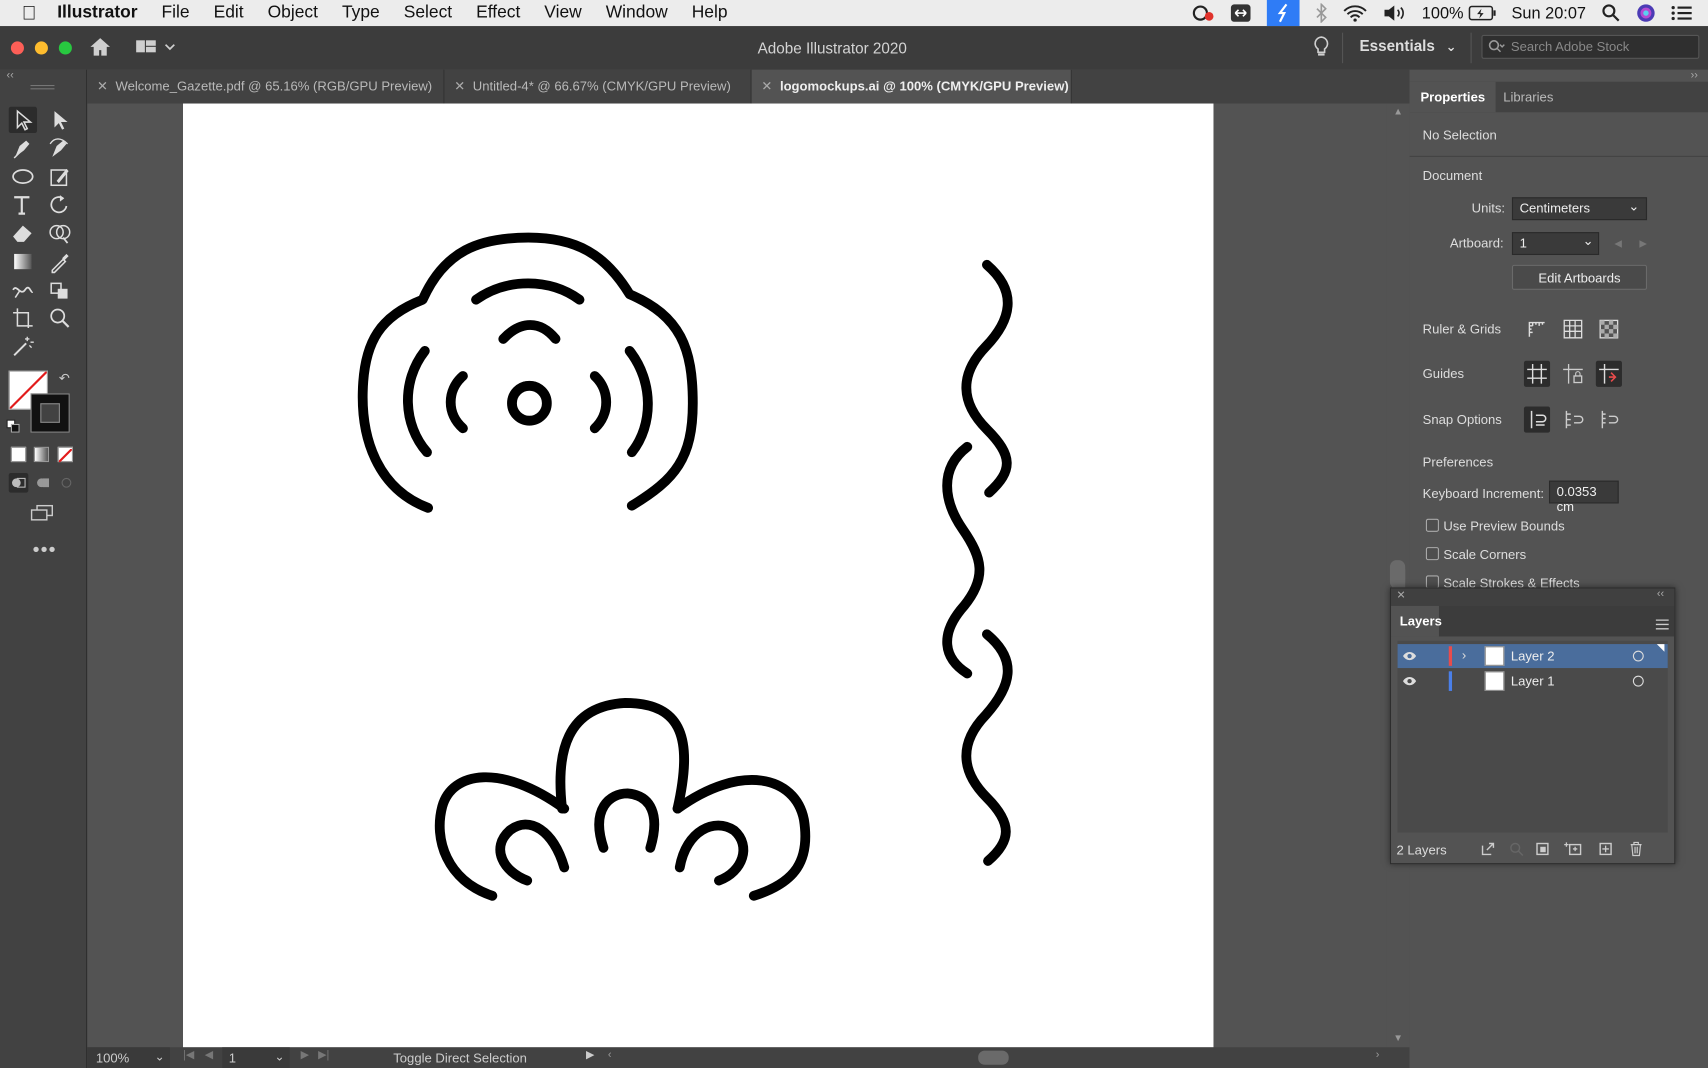 Image resolution: width=1708 pixels, height=1068 pixels. Describe the element at coordinates (1605, 850) in the screenshot. I see `new-layer-icon` at that location.